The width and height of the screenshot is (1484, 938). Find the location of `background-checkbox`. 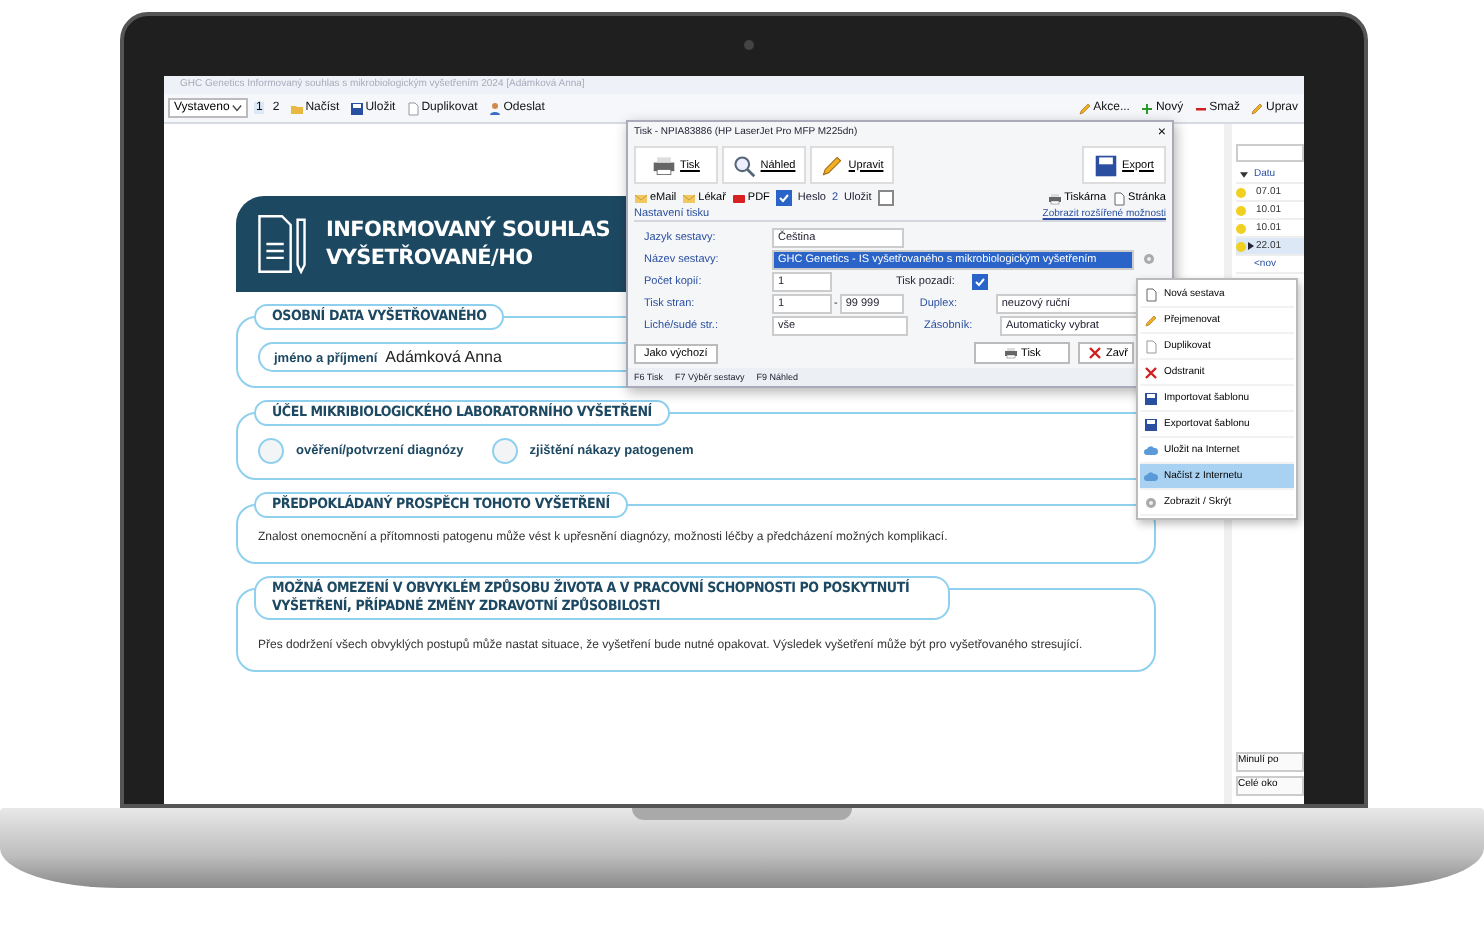

background-checkbox is located at coordinates (980, 281).